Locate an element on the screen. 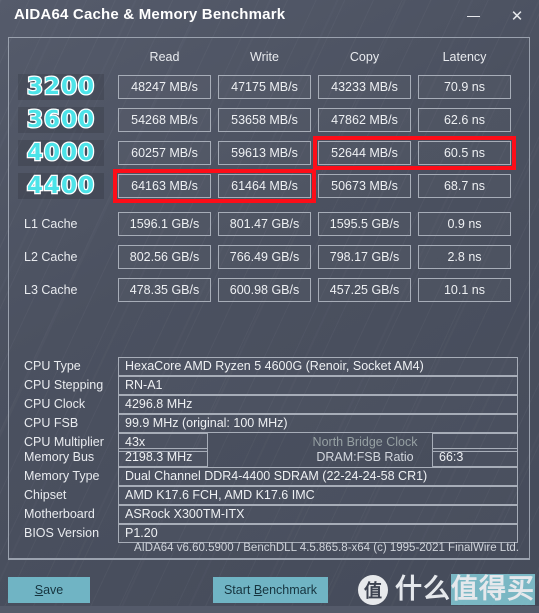  column-header-read: Read is located at coordinates (164, 57).